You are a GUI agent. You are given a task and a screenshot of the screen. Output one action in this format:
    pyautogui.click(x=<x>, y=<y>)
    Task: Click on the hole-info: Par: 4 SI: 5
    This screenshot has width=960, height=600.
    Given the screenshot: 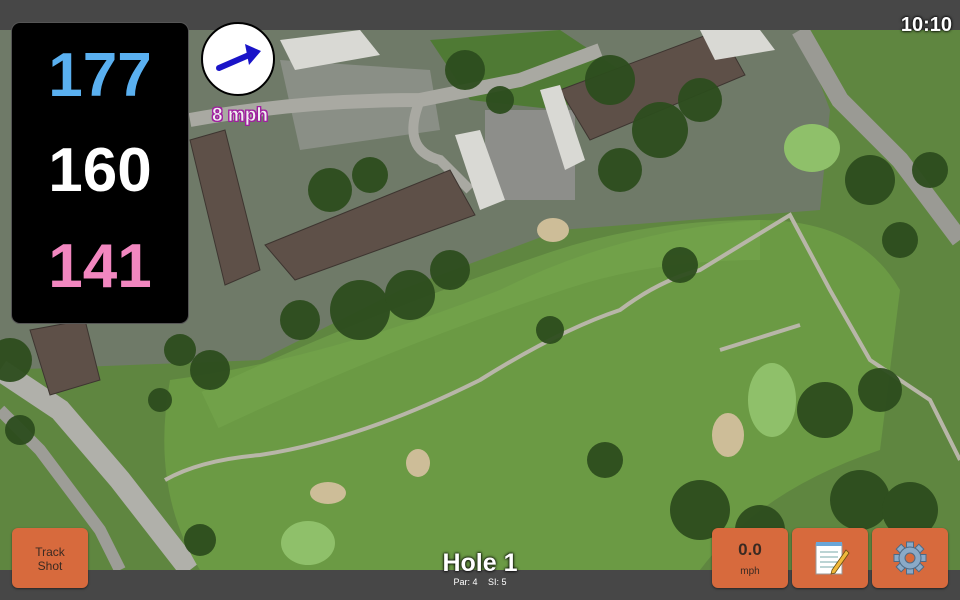 What is the action you would take?
    pyautogui.click(x=480, y=582)
    